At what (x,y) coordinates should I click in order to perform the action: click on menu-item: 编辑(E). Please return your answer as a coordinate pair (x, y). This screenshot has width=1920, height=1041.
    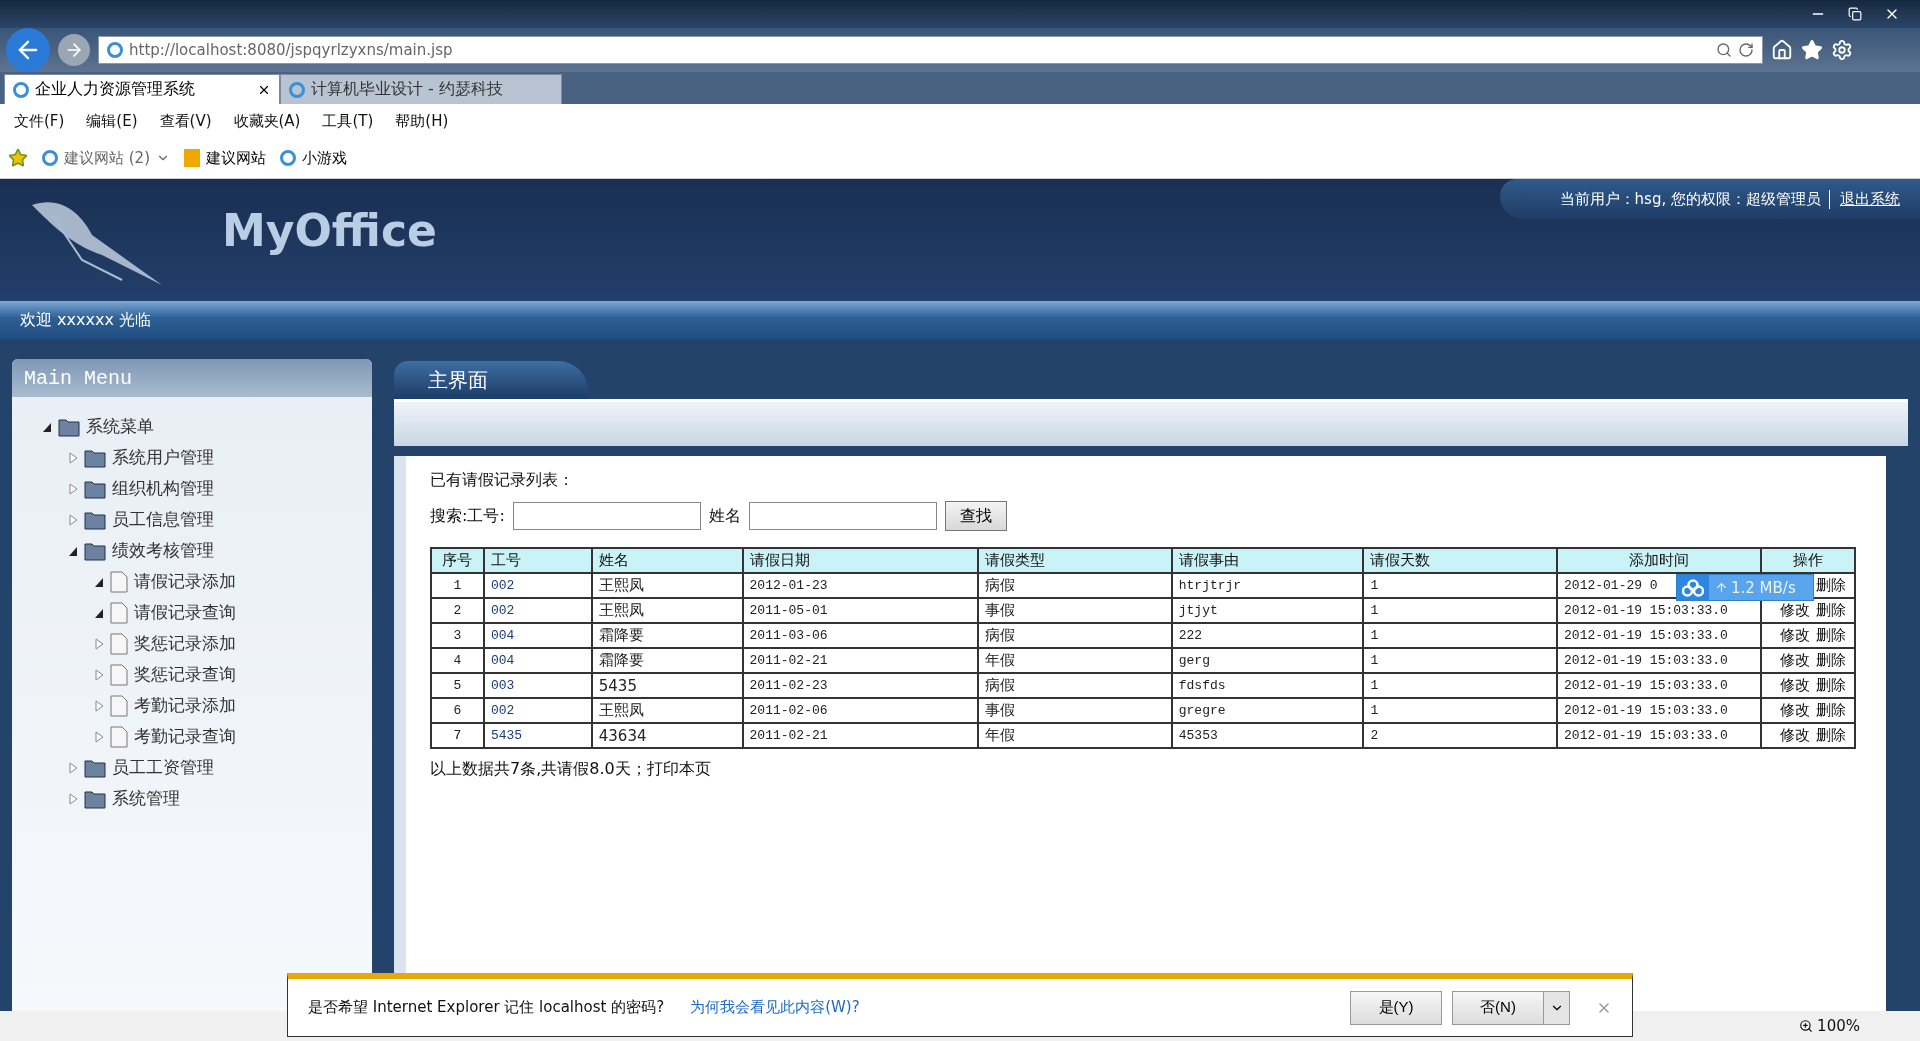
    Looking at the image, I should click on (112, 121).